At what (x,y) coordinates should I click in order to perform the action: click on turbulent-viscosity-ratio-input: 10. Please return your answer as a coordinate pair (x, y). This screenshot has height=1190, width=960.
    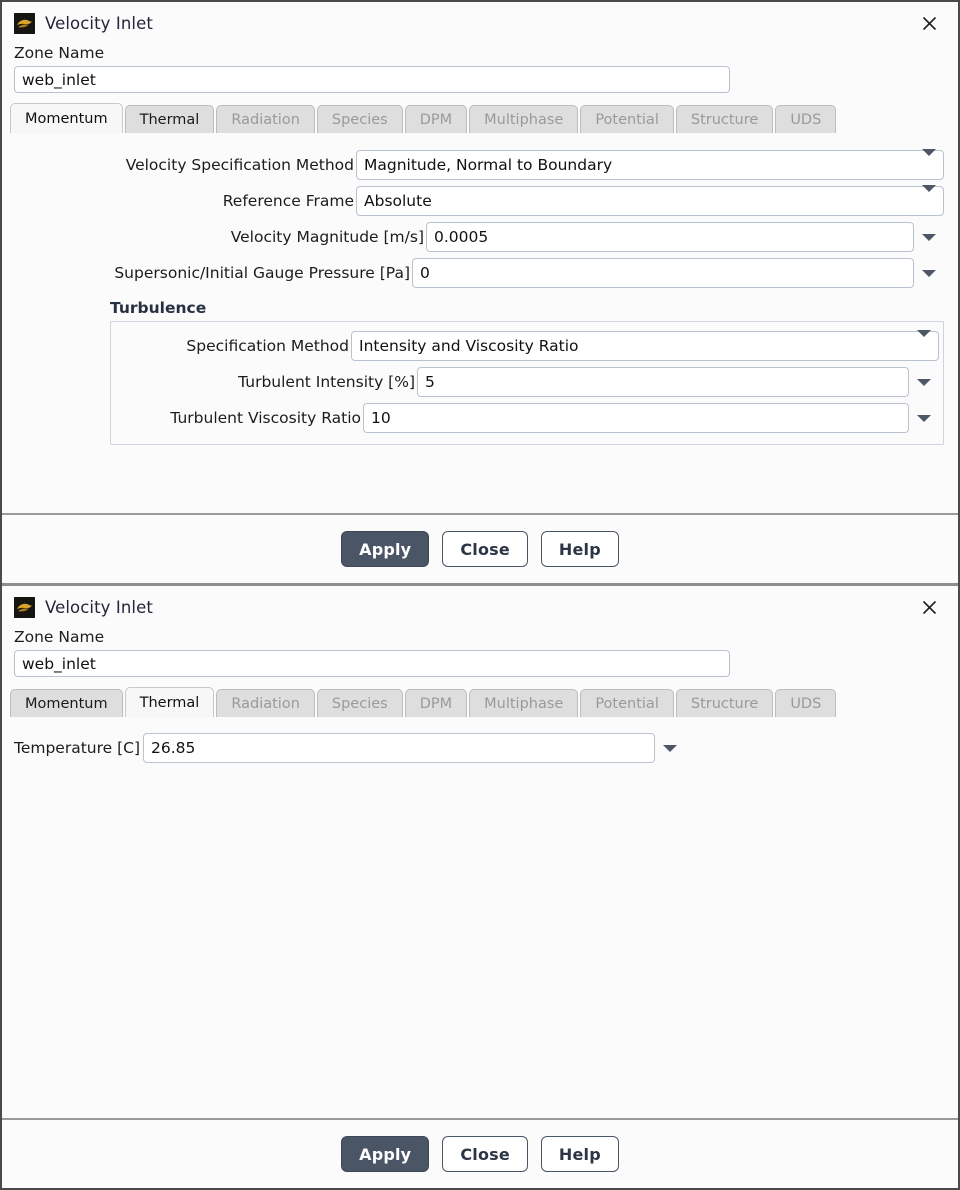
    Looking at the image, I should click on (636, 418).